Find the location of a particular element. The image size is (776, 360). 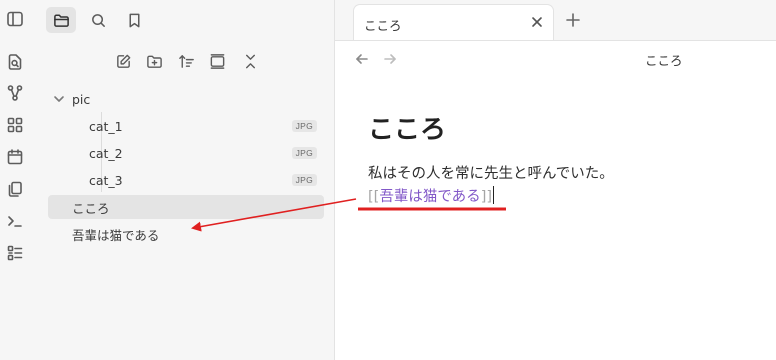

file-explorer-actions is located at coordinates (185, 61).